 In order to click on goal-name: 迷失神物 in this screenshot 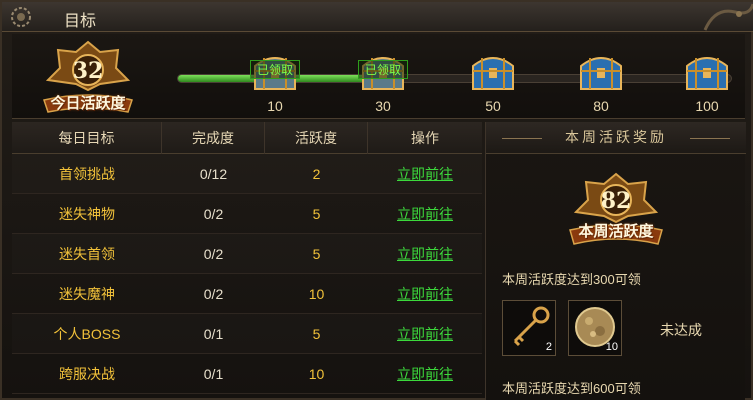, I will do `click(87, 214)`.